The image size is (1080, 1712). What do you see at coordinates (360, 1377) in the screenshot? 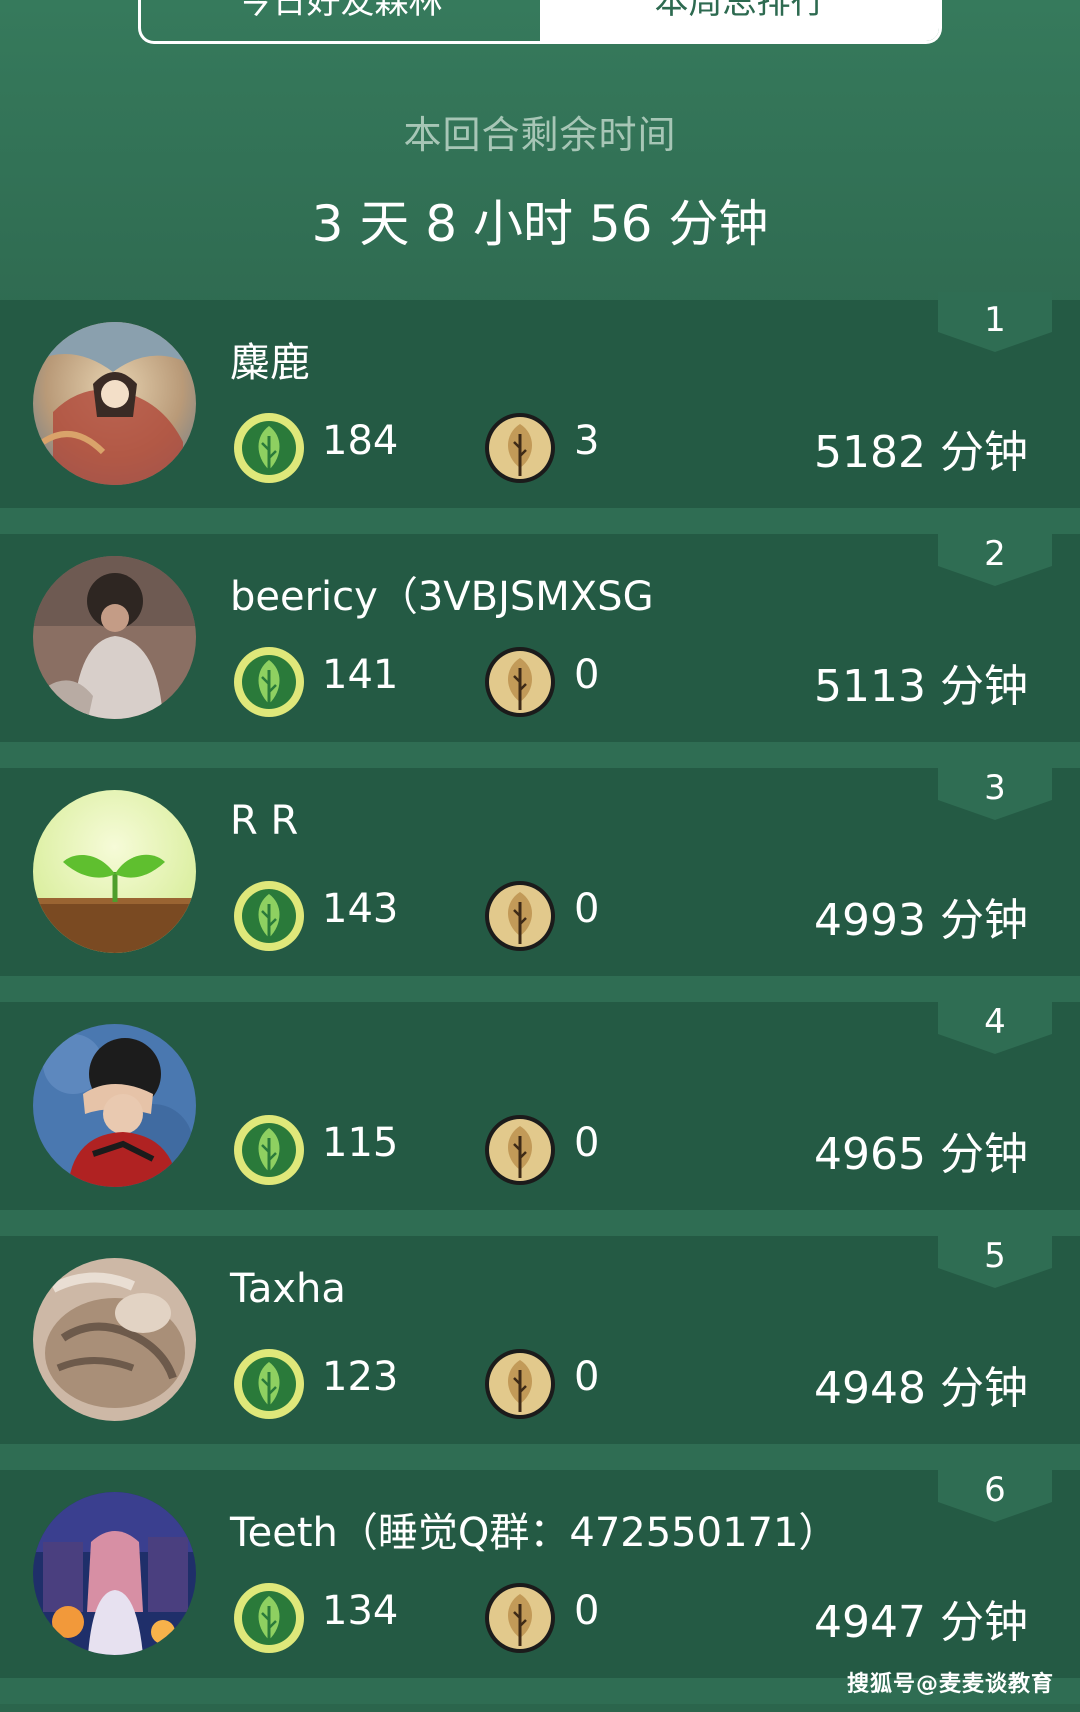
I see `live-tree-count: 123` at bounding box center [360, 1377].